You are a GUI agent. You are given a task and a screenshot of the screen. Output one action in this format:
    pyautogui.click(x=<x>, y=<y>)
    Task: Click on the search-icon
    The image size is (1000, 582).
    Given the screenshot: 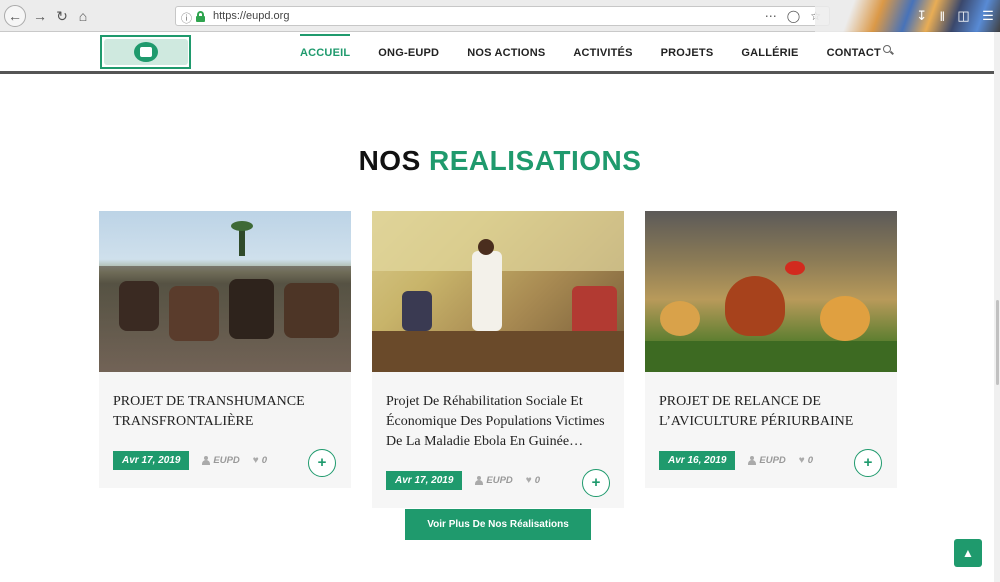 What is the action you would take?
    pyautogui.click(x=888, y=50)
    